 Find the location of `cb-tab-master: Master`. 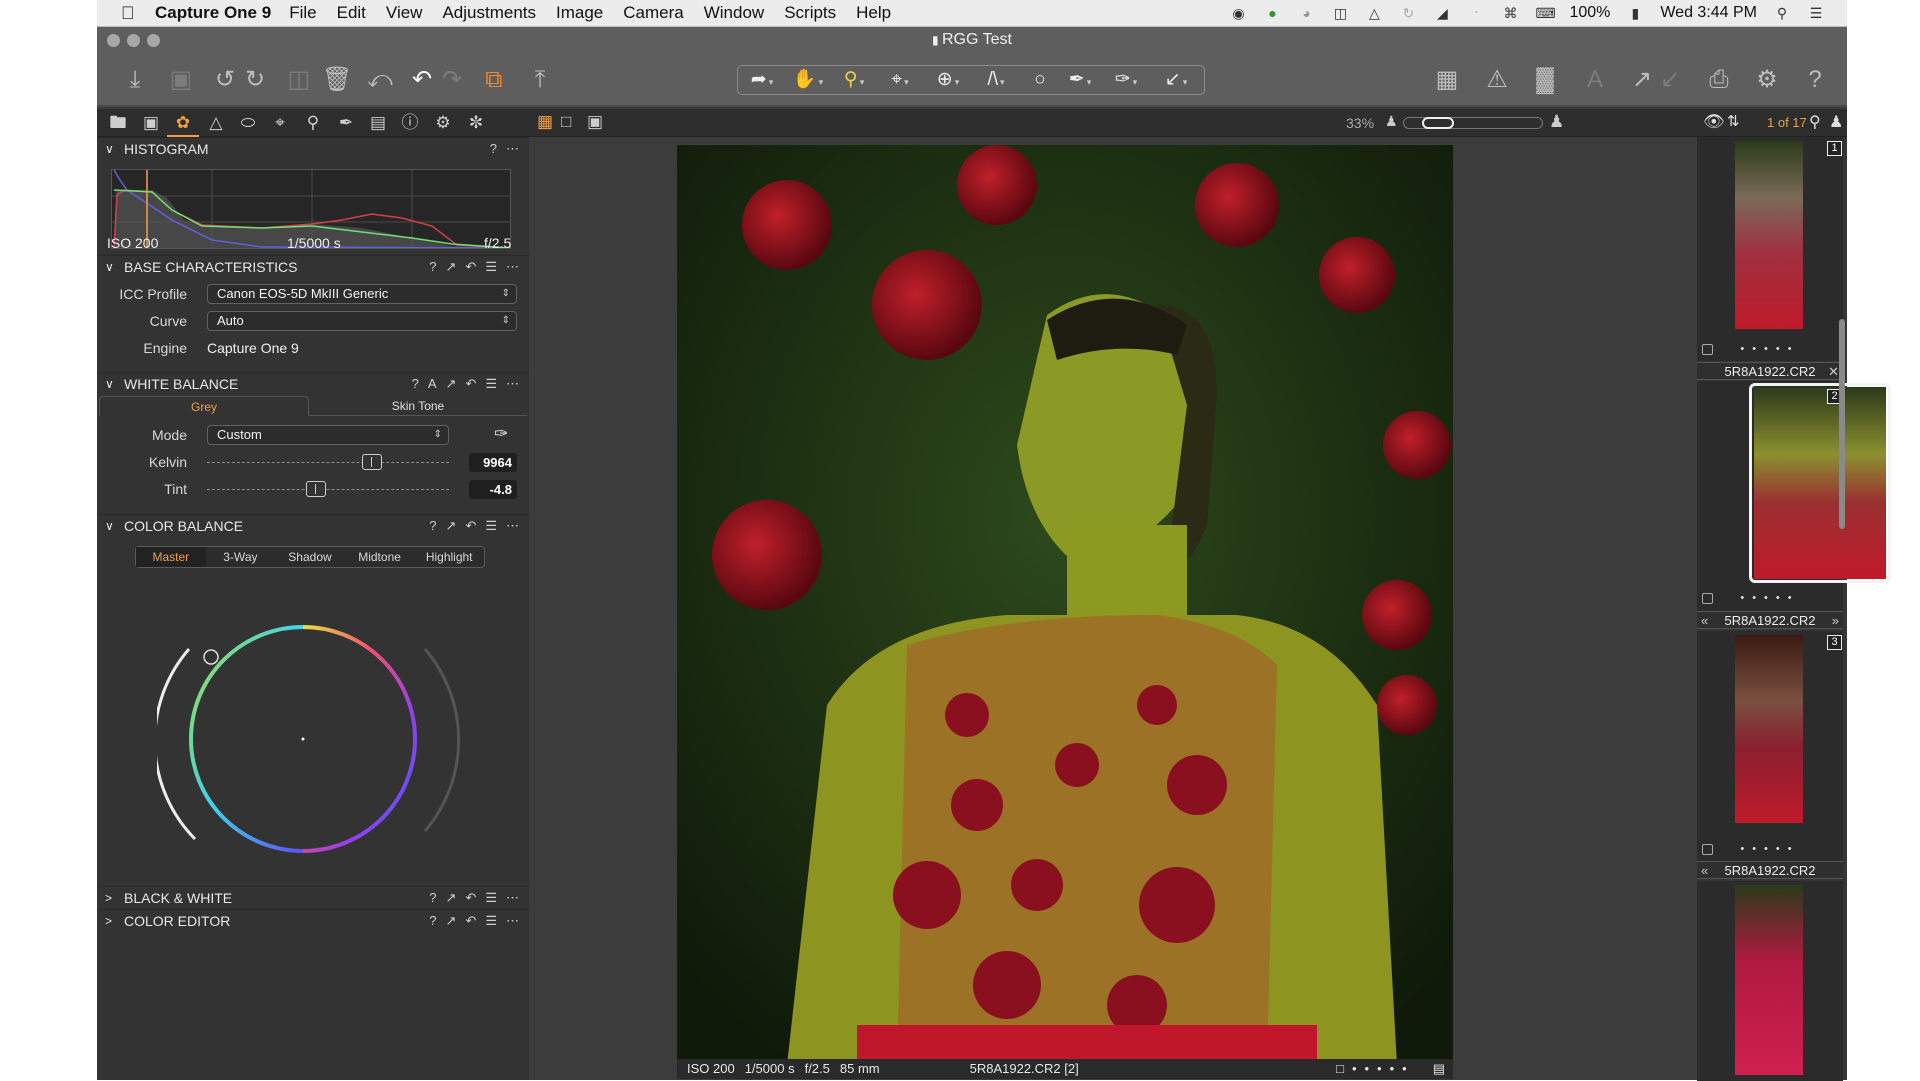

cb-tab-master: Master is located at coordinates (171, 557).